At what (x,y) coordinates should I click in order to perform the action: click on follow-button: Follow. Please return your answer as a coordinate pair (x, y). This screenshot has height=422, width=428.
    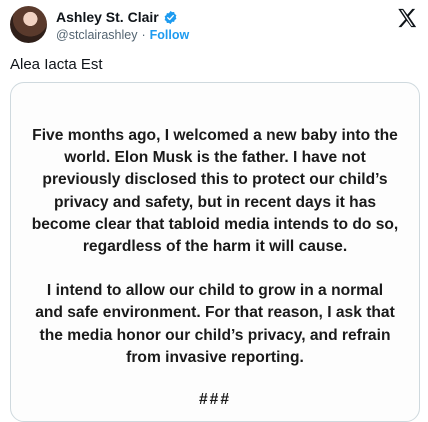
    Looking at the image, I should click on (170, 35).